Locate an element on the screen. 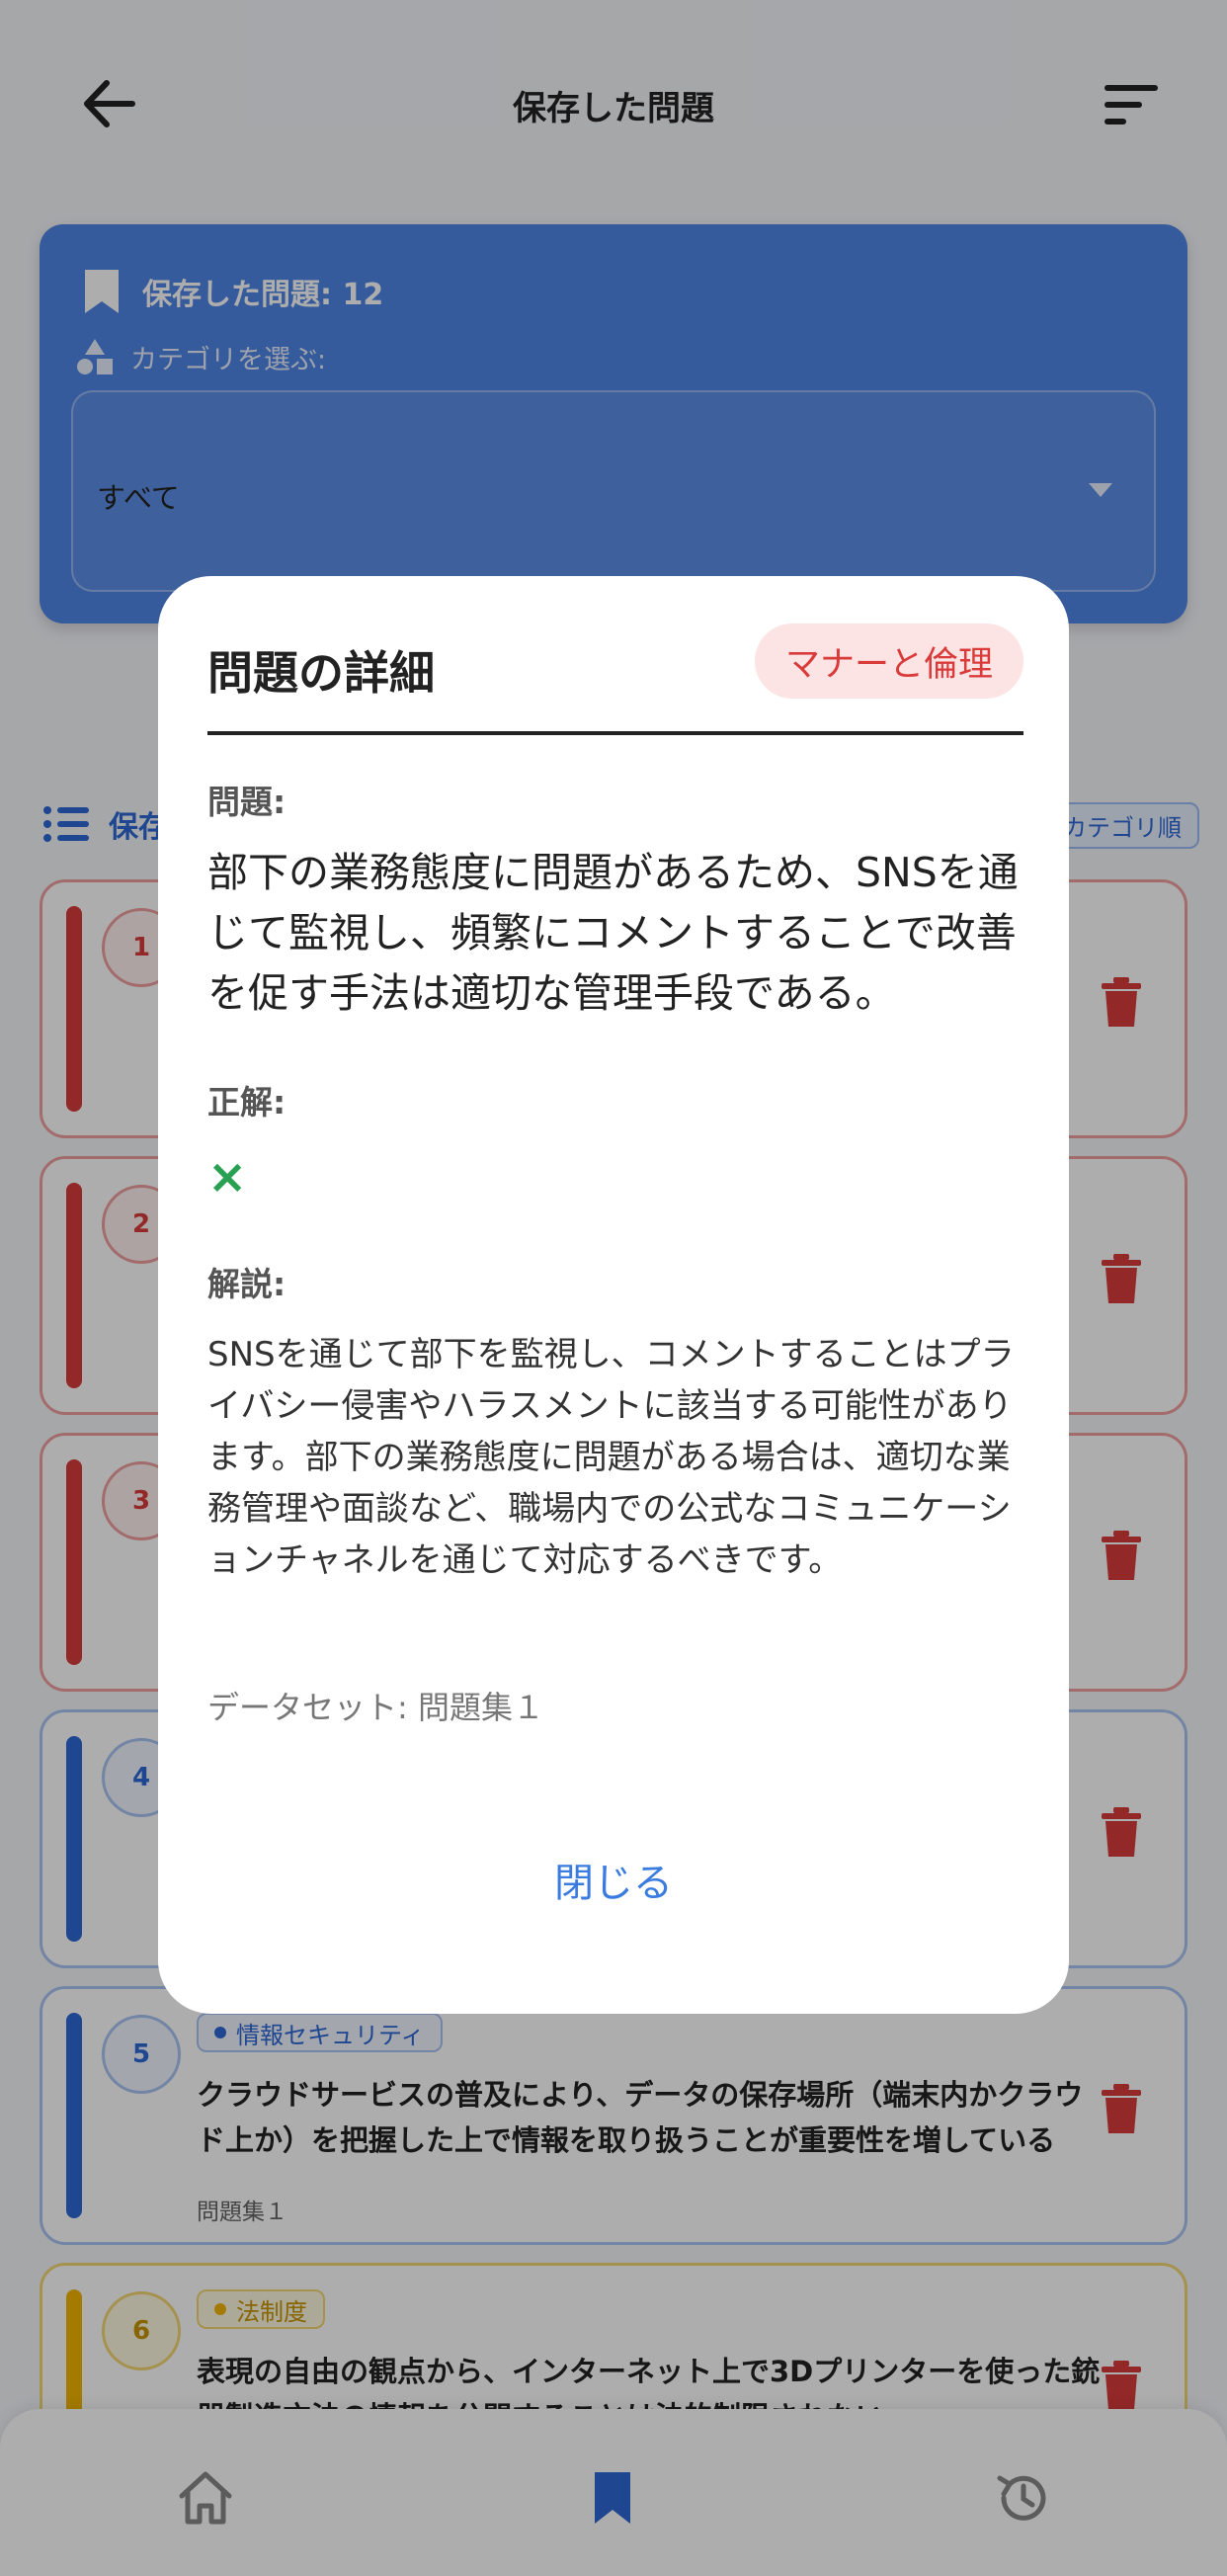  answer-cross-icon: × is located at coordinates (227, 1177).